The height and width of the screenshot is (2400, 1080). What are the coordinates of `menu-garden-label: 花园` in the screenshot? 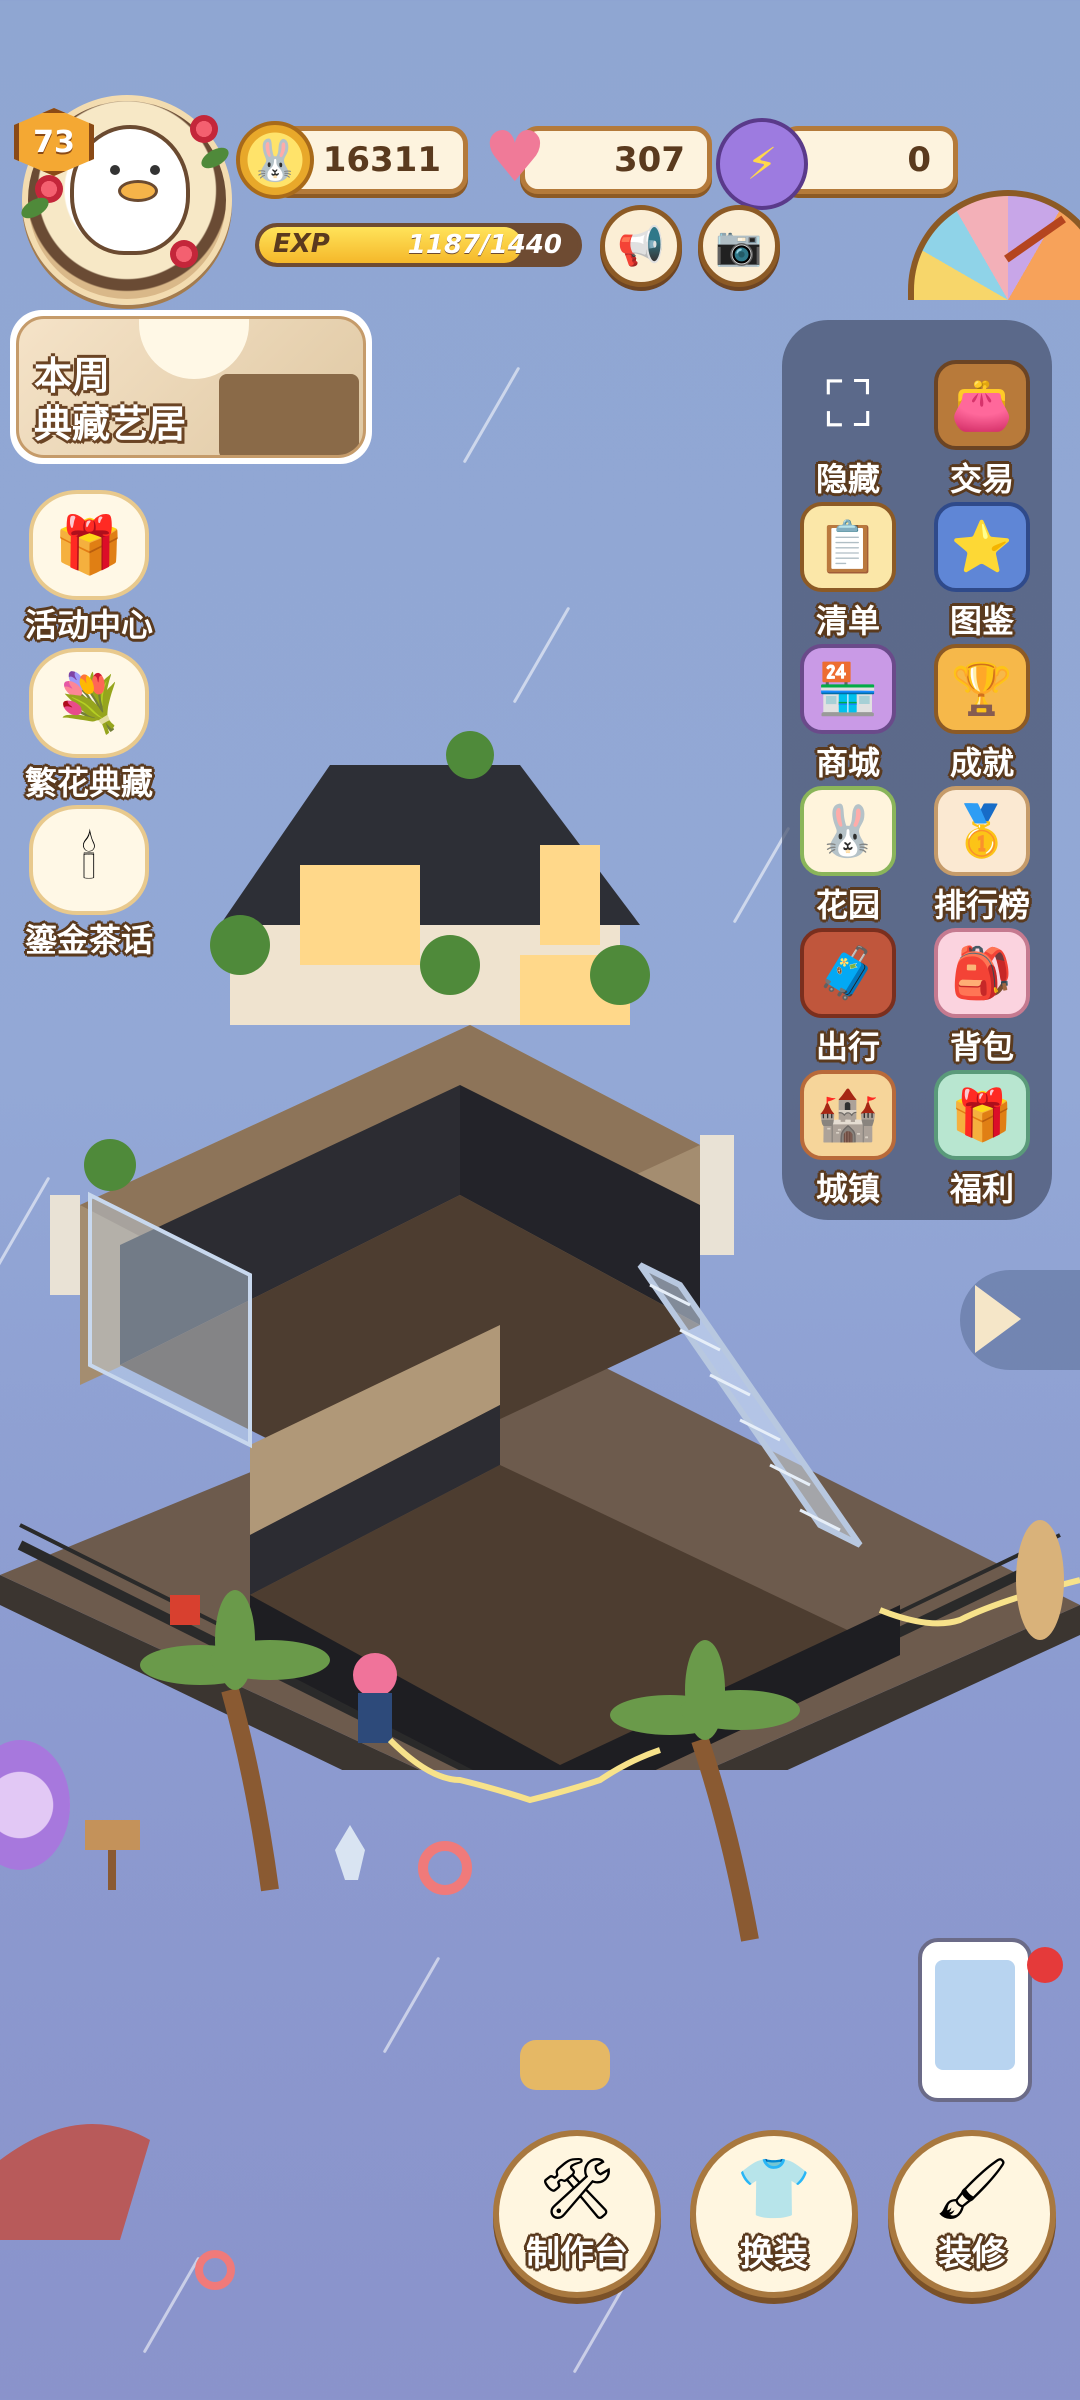 It's located at (847, 905).